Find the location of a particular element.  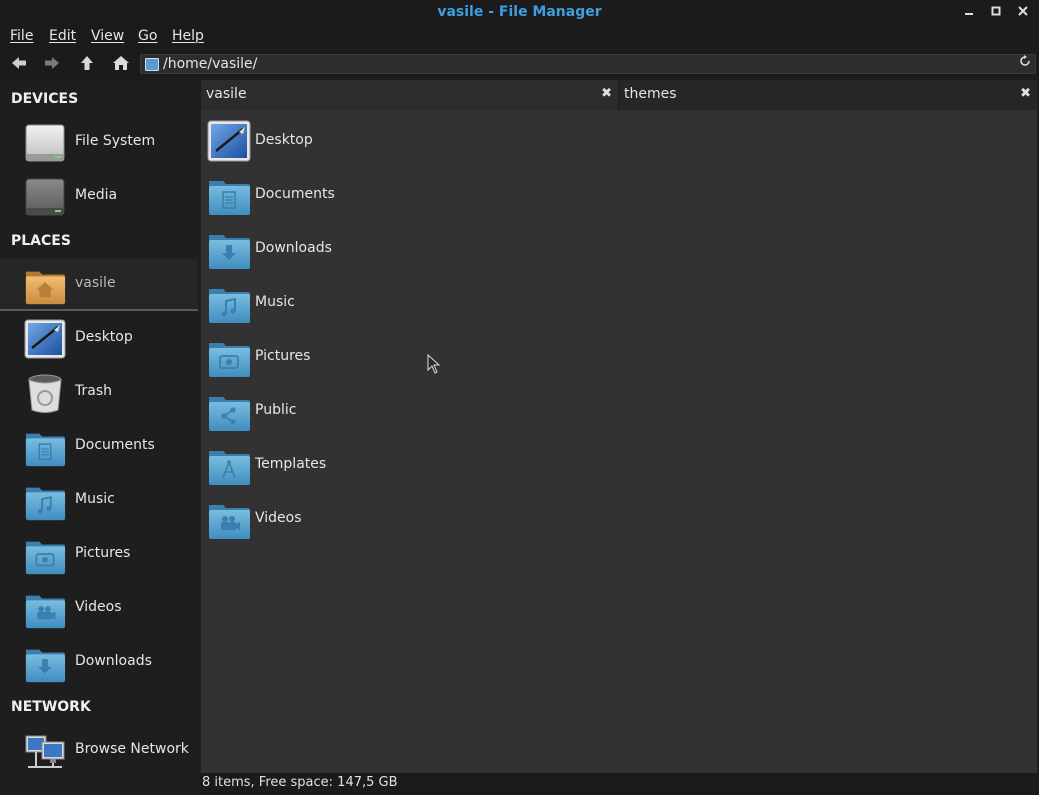

tab-label: vasile is located at coordinates (226, 94).